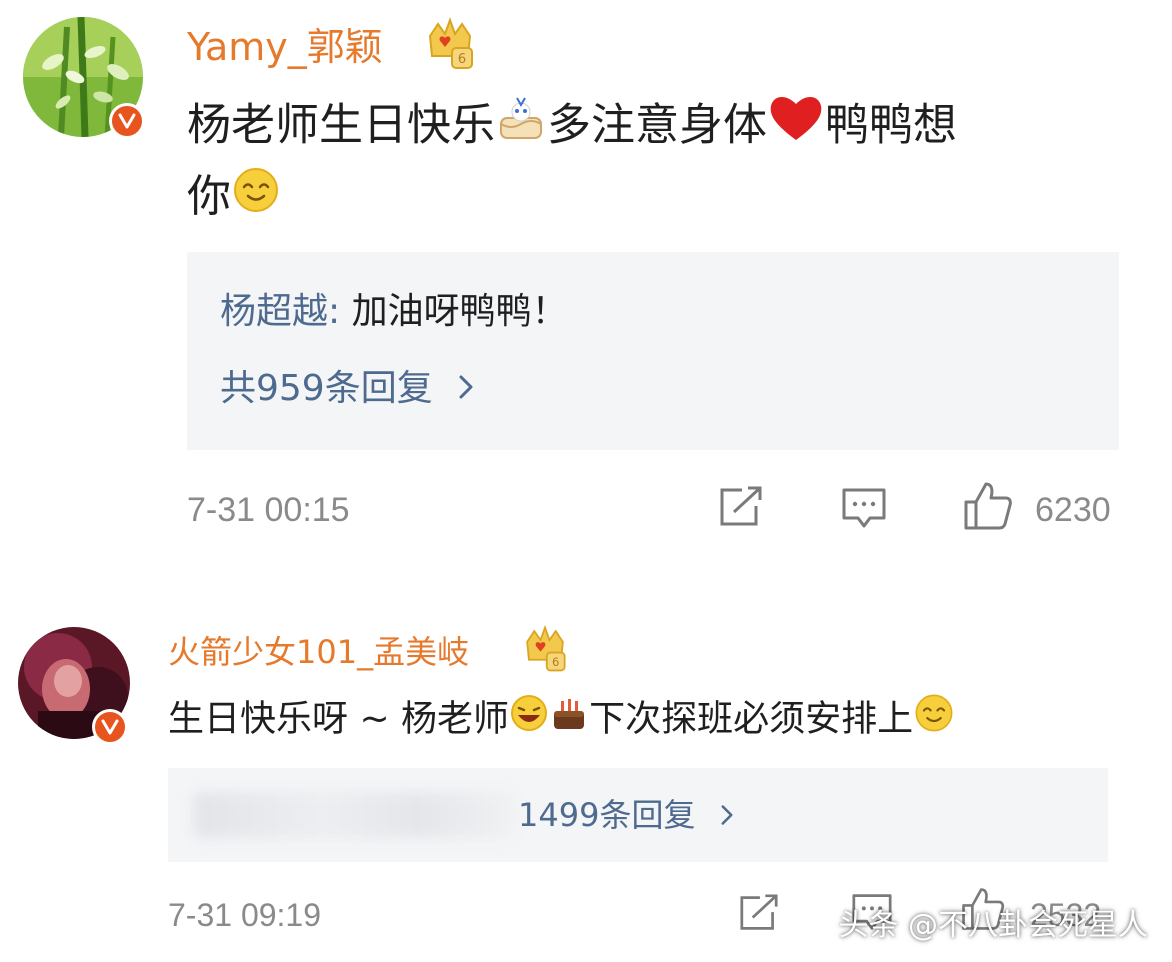 The width and height of the screenshot is (1172, 962). I want to click on username: Yamy_郭颖, so click(285, 47).